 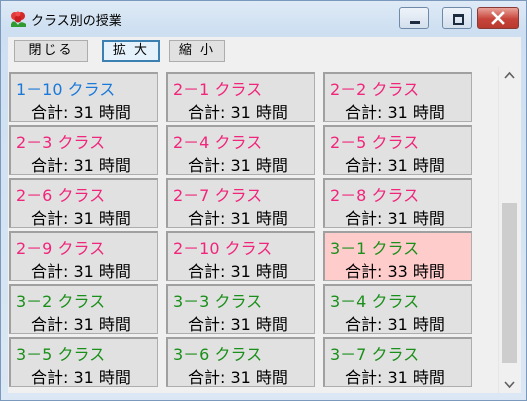 What do you see at coordinates (375, 89) in the screenshot?
I see `class-name: 2－2 クラス` at bounding box center [375, 89].